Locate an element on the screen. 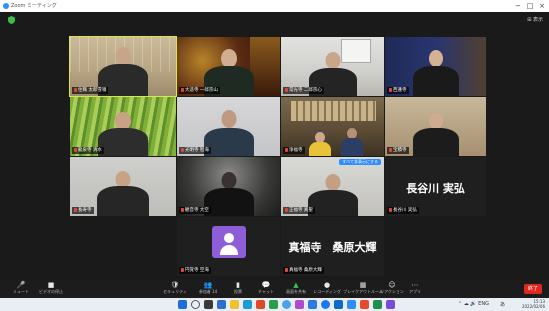 The image size is (549, 311). share-screen-button: ▲ 画面を共有 is located at coordinates (296, 289).